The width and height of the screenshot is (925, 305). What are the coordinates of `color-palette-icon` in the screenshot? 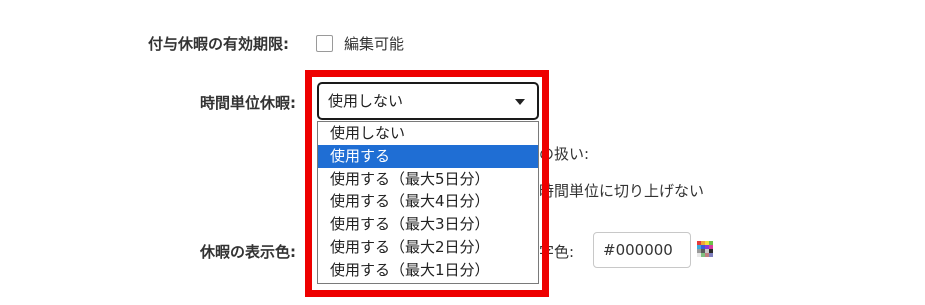 It's located at (705, 249).